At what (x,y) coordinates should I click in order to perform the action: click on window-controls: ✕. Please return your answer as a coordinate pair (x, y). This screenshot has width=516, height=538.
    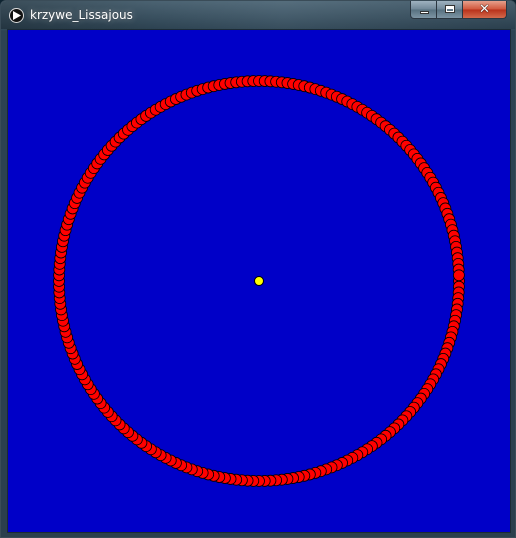
    Looking at the image, I should click on (458, 10).